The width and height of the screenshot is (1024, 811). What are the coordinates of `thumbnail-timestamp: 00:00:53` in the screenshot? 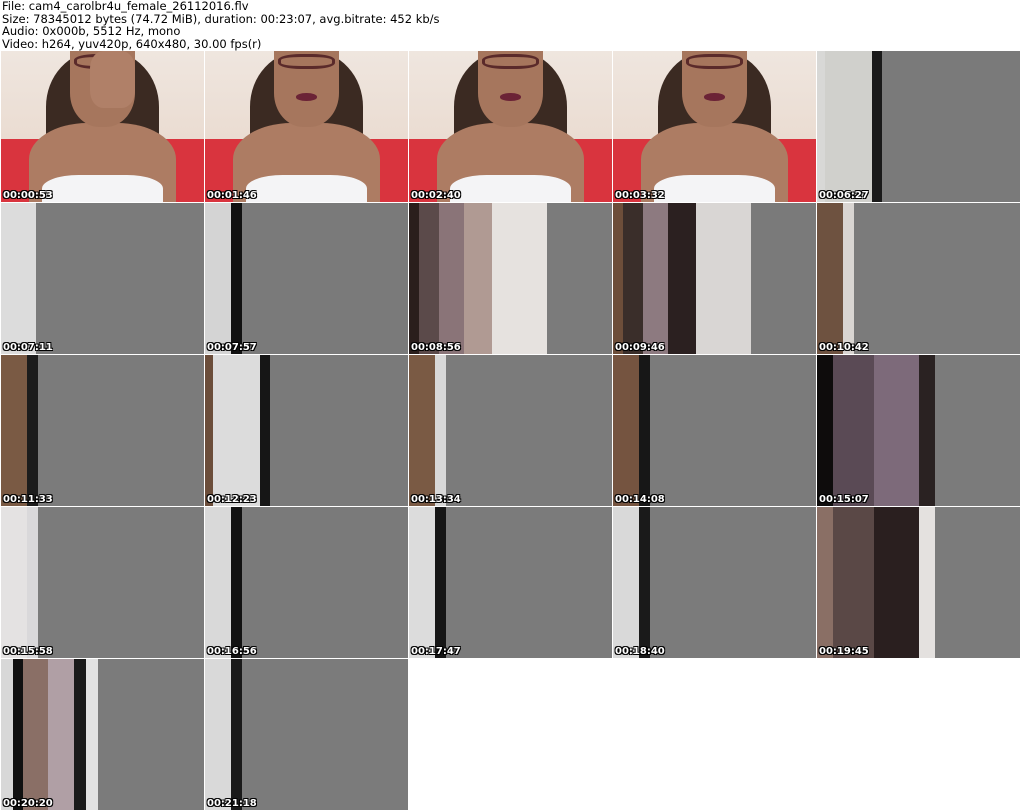 It's located at (28, 195).